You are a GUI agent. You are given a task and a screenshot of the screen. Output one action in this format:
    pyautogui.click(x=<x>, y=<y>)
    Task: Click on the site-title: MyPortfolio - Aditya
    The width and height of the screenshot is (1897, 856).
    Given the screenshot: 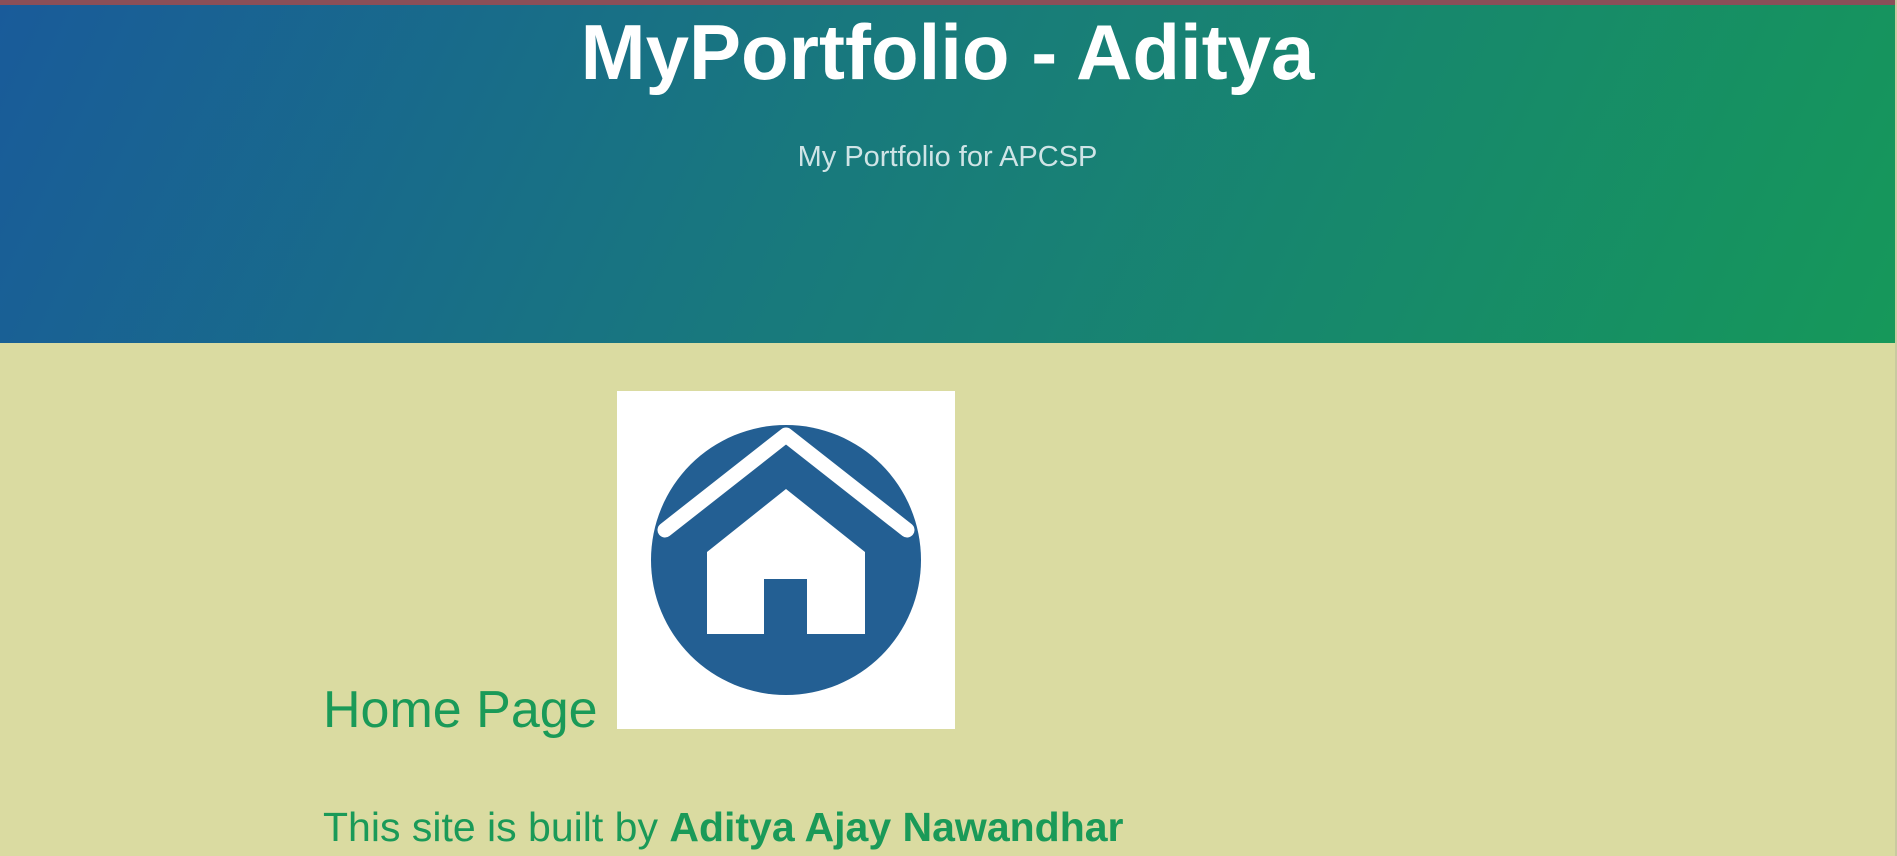 What is the action you would take?
    pyautogui.click(x=947, y=52)
    